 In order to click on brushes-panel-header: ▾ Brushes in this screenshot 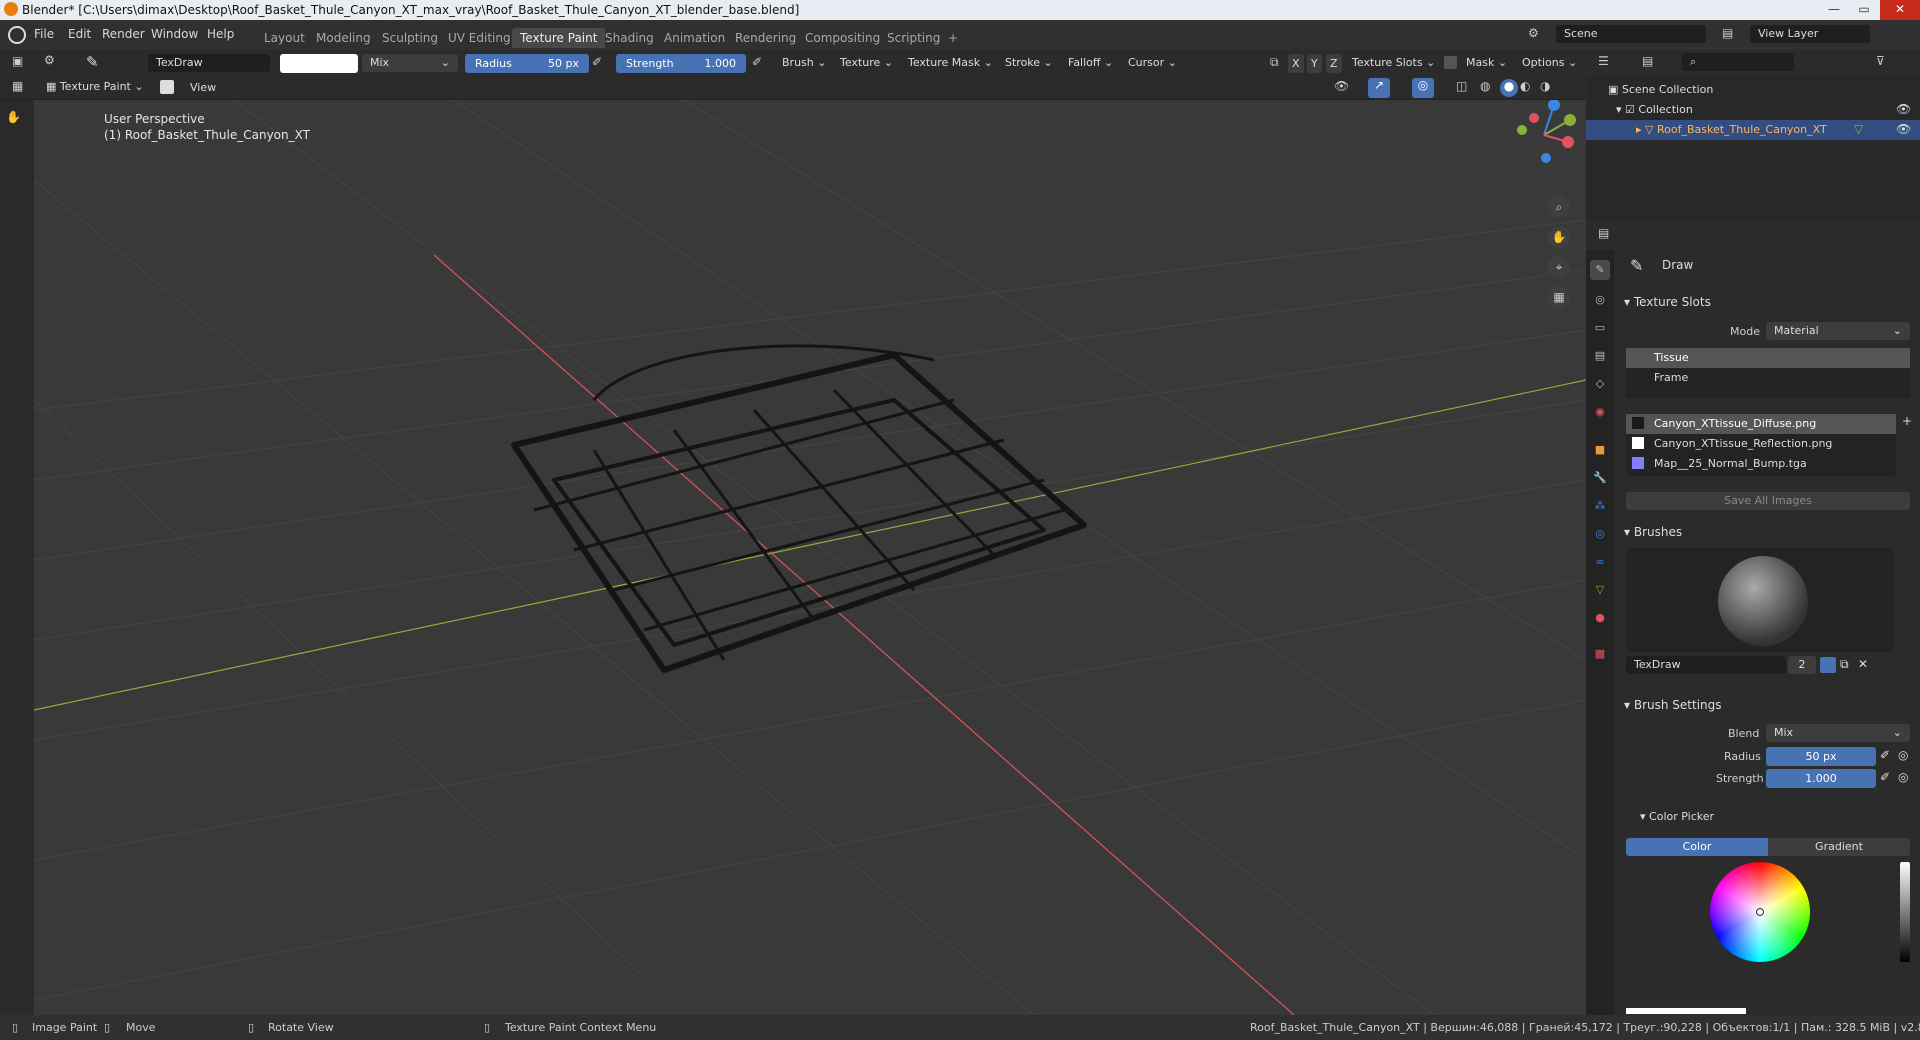, I will do `click(1653, 532)`.